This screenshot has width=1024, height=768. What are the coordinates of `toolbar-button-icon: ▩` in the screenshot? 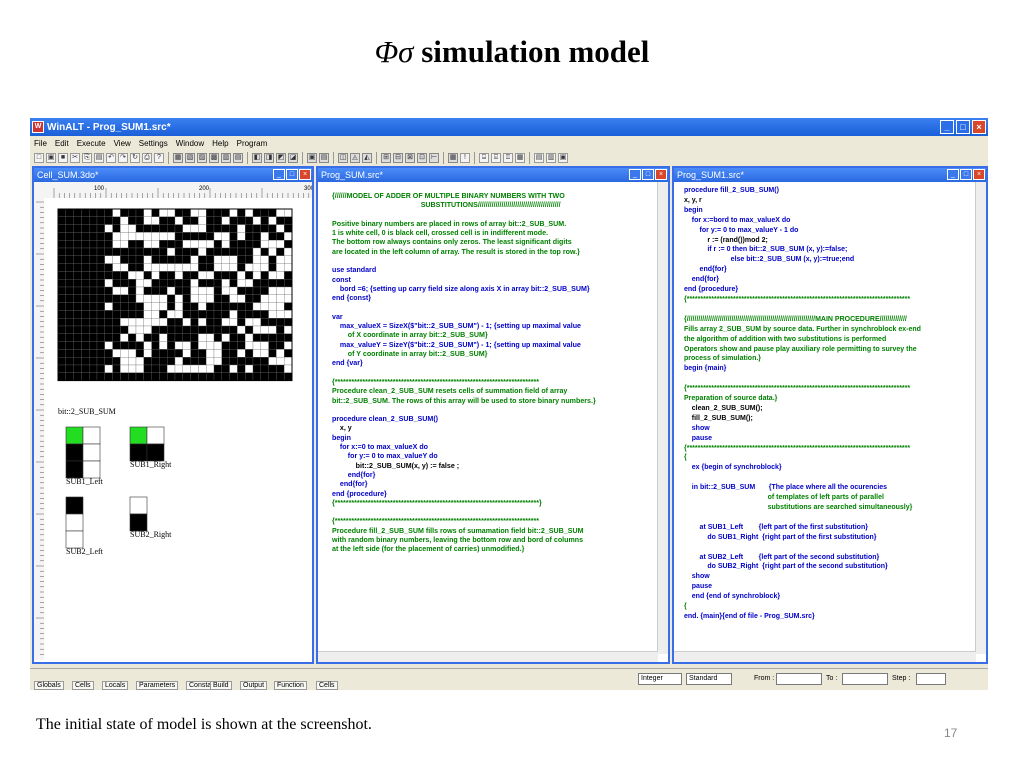 It's located at (214, 158).